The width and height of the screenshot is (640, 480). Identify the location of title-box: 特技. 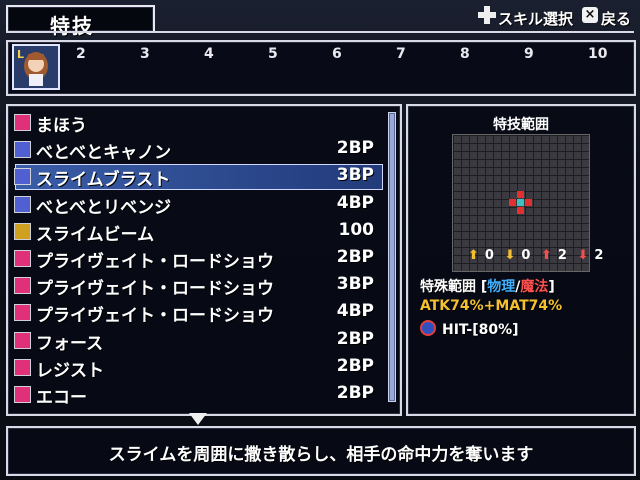
(80, 21).